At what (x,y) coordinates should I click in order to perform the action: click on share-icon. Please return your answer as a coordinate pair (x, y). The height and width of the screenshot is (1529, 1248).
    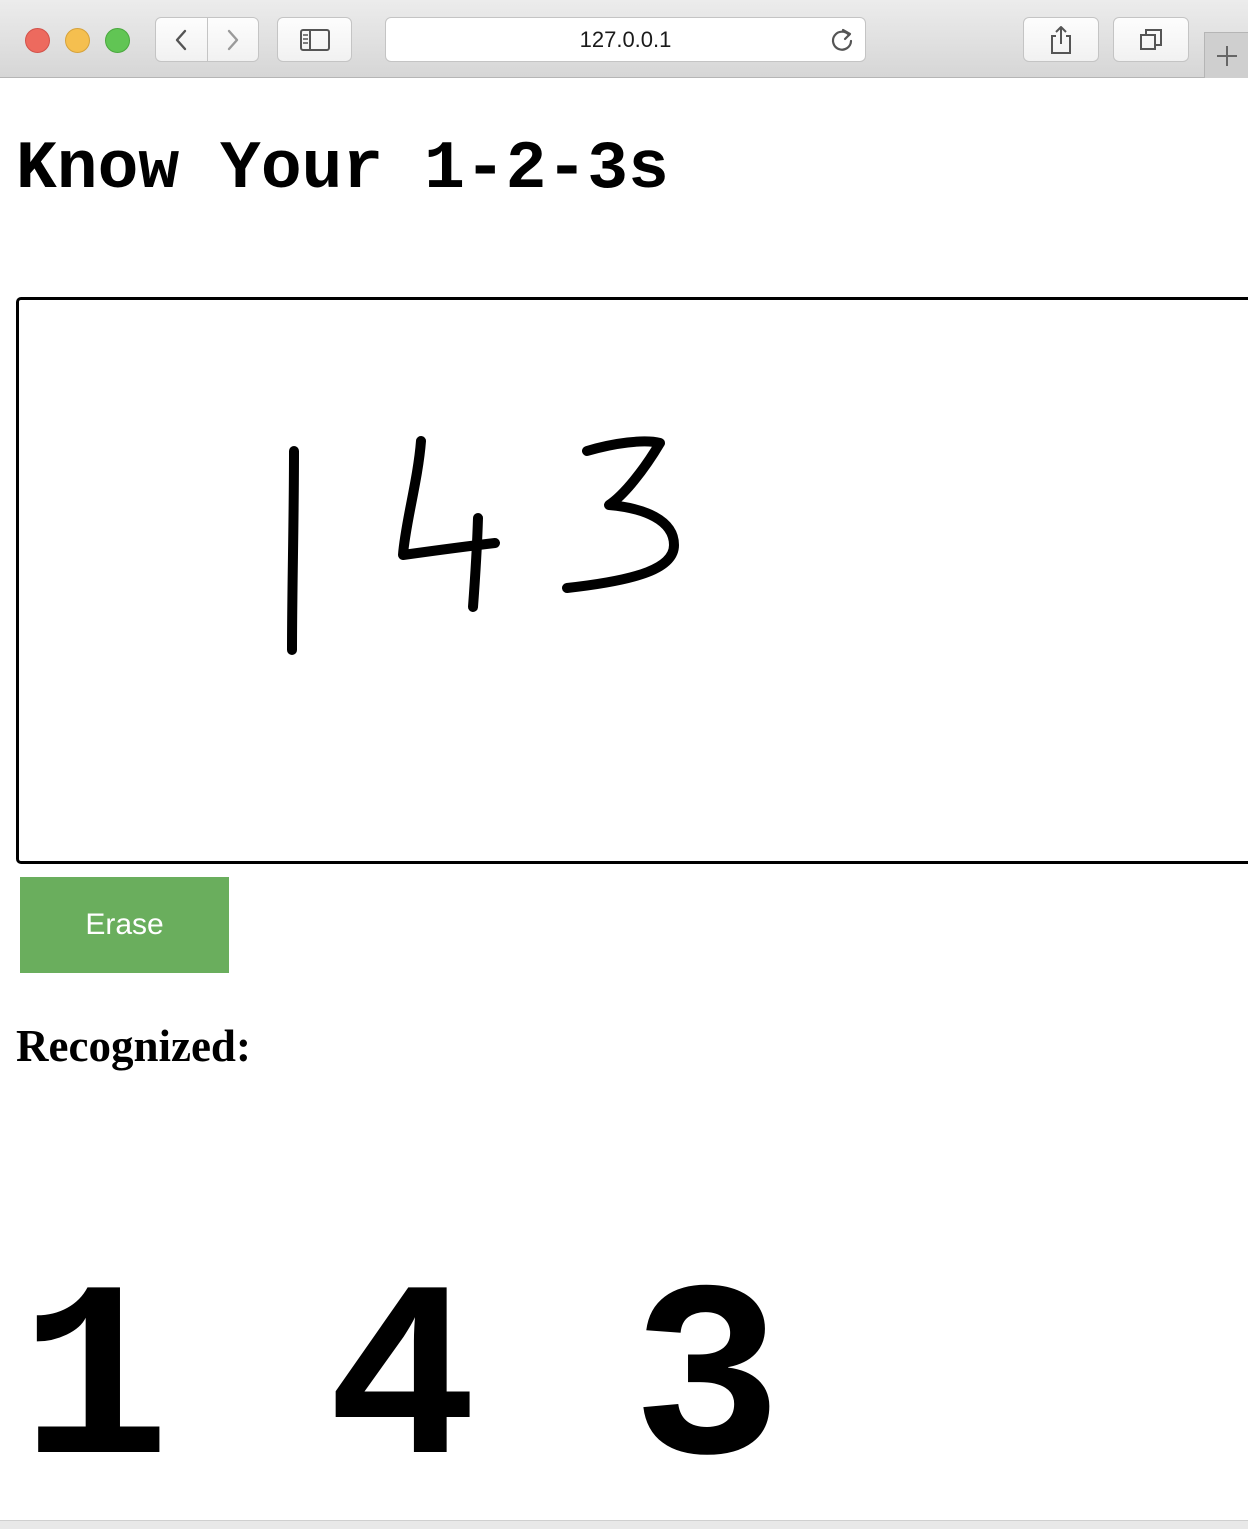
    Looking at the image, I should click on (1061, 39).